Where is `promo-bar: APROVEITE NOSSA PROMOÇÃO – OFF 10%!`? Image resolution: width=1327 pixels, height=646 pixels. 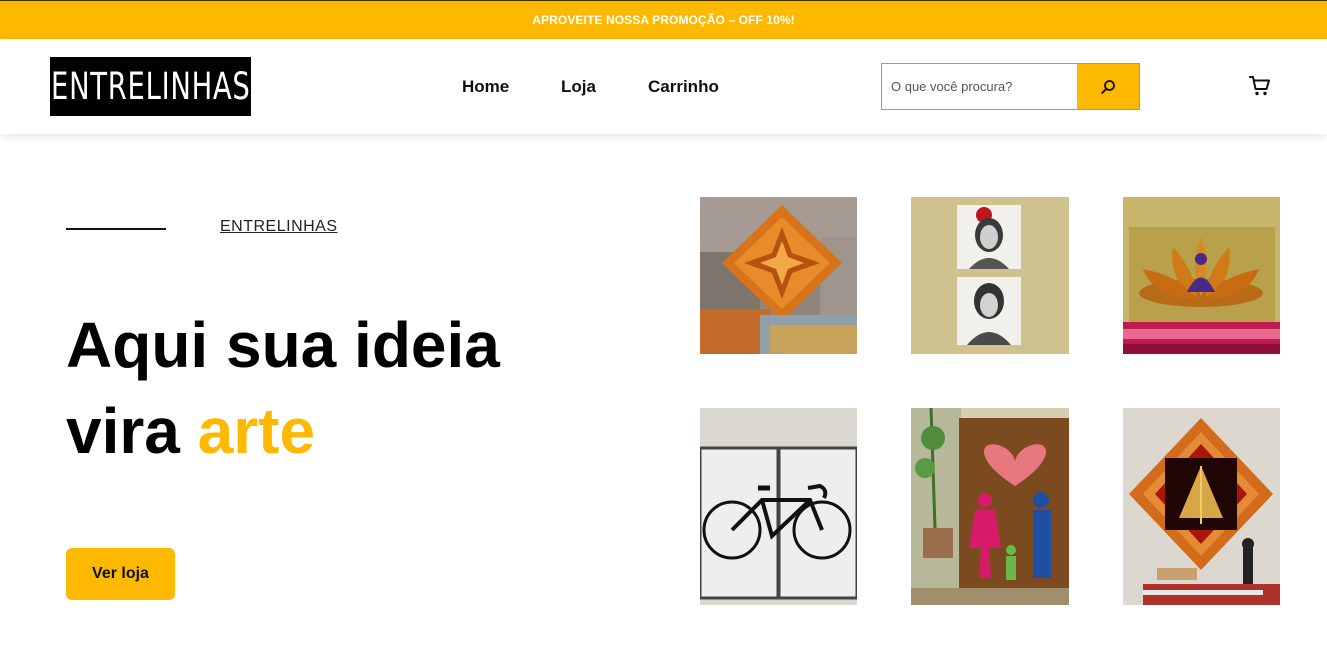
promo-bar: APROVEITE NOSSA PROMOÇÃO – OFF 10%! is located at coordinates (663, 19).